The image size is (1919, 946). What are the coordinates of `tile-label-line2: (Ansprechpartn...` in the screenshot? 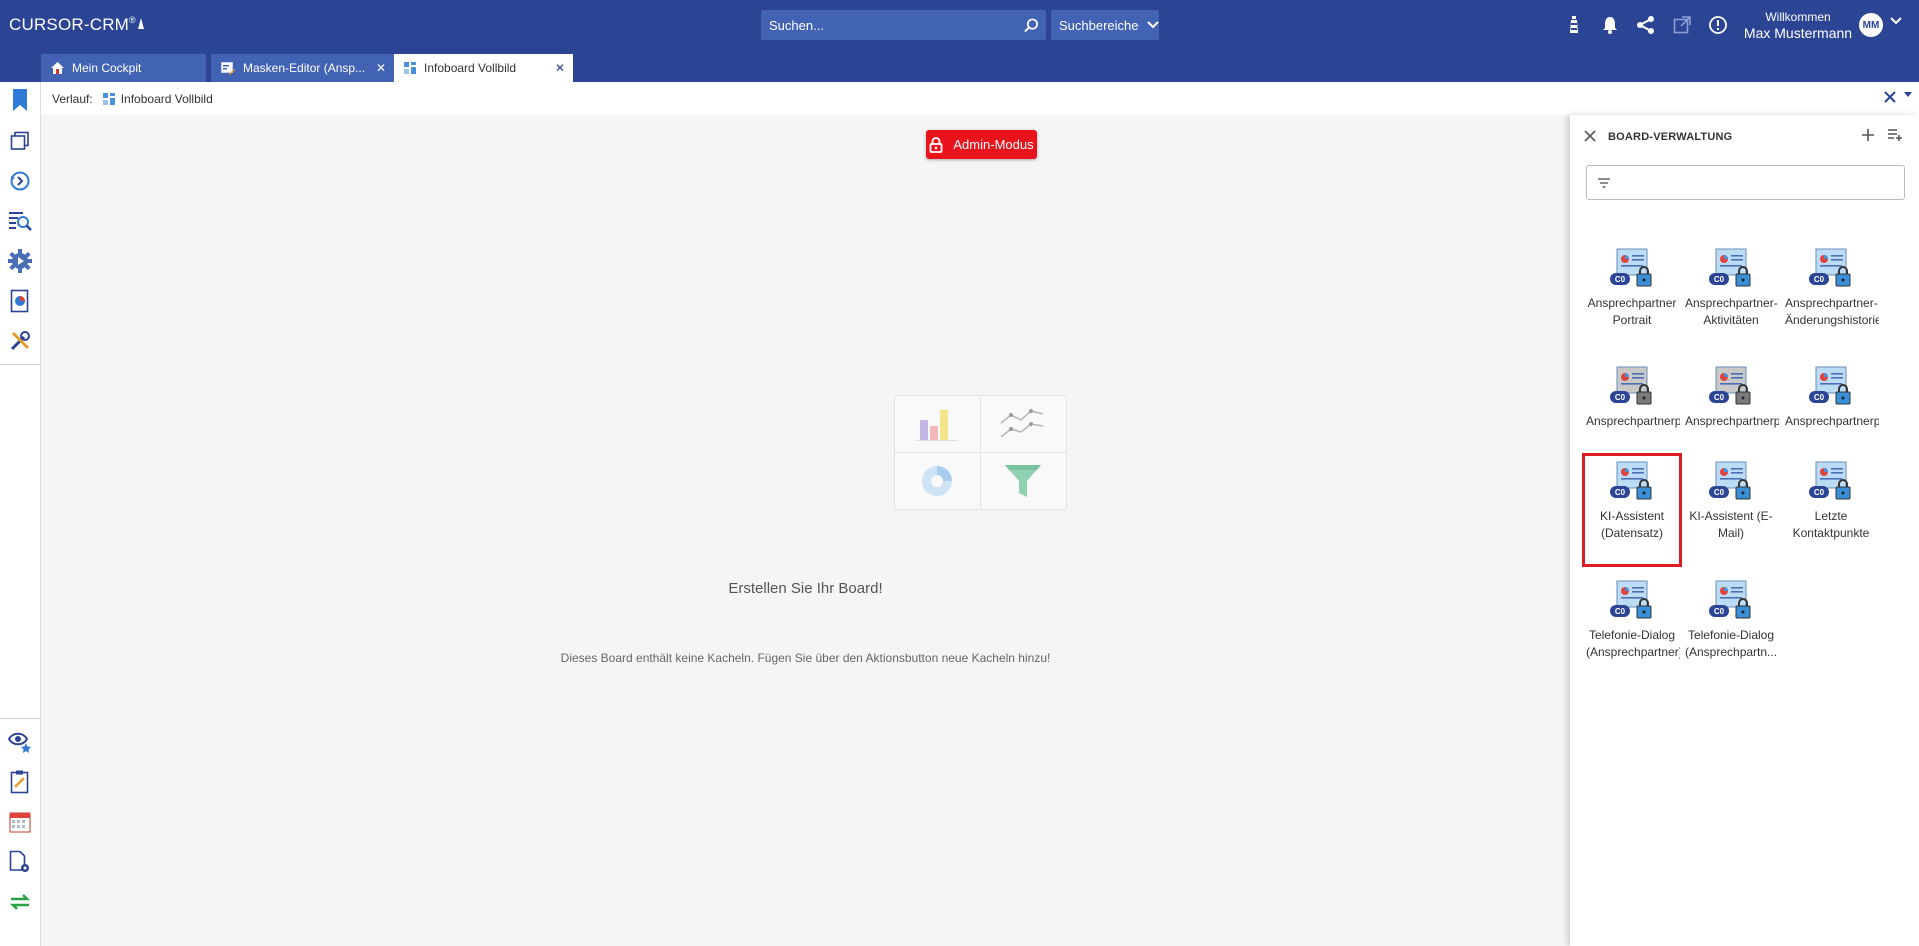 It's located at (1731, 652).